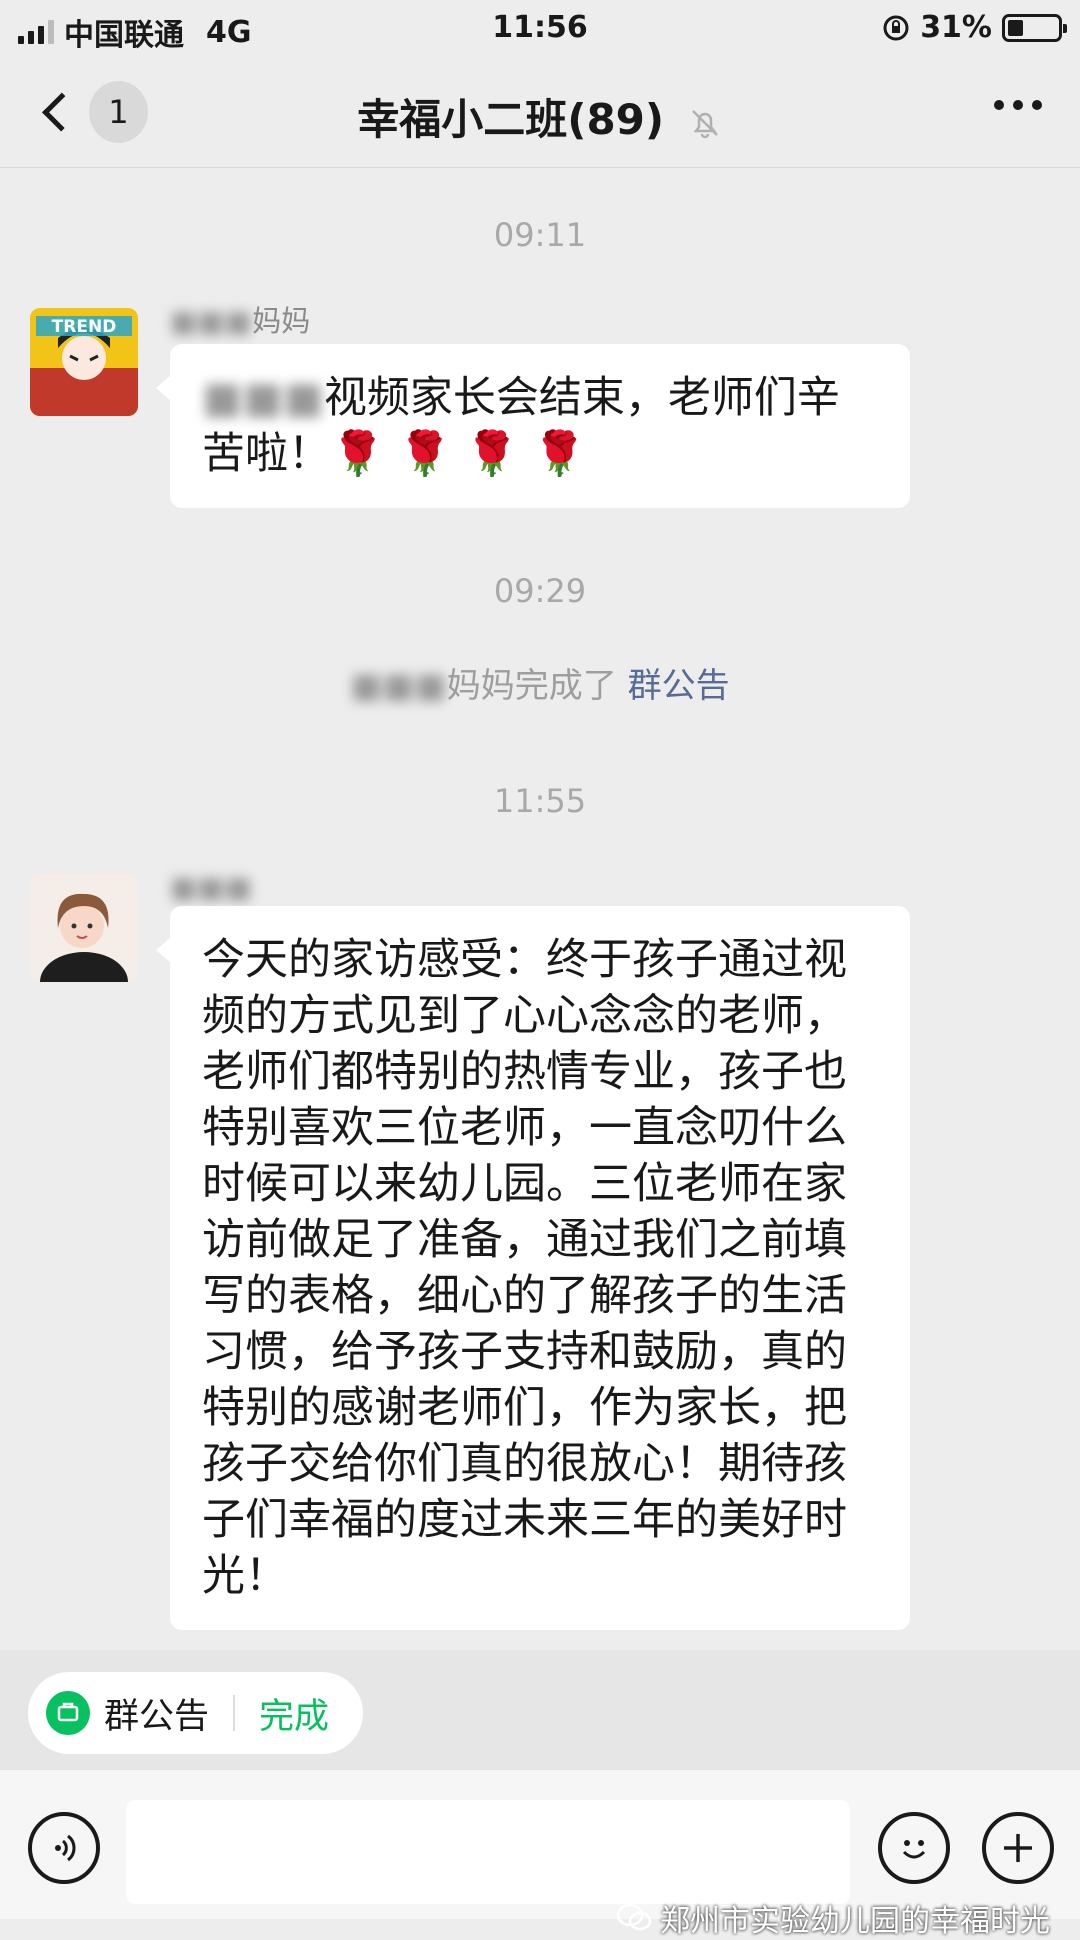 The width and height of the screenshot is (1080, 1940). I want to click on battery-icon, so click(1034, 27).